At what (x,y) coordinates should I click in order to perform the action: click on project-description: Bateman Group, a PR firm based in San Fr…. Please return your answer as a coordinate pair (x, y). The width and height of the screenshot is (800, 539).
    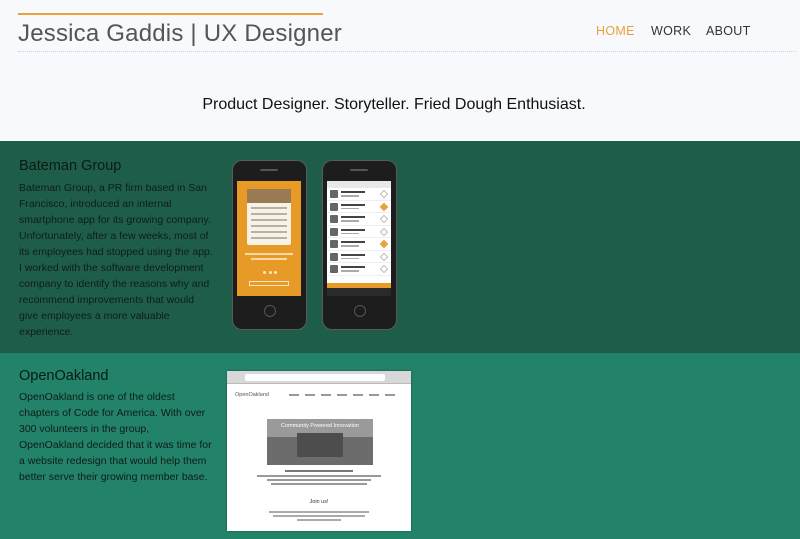
    Looking at the image, I should click on (116, 260).